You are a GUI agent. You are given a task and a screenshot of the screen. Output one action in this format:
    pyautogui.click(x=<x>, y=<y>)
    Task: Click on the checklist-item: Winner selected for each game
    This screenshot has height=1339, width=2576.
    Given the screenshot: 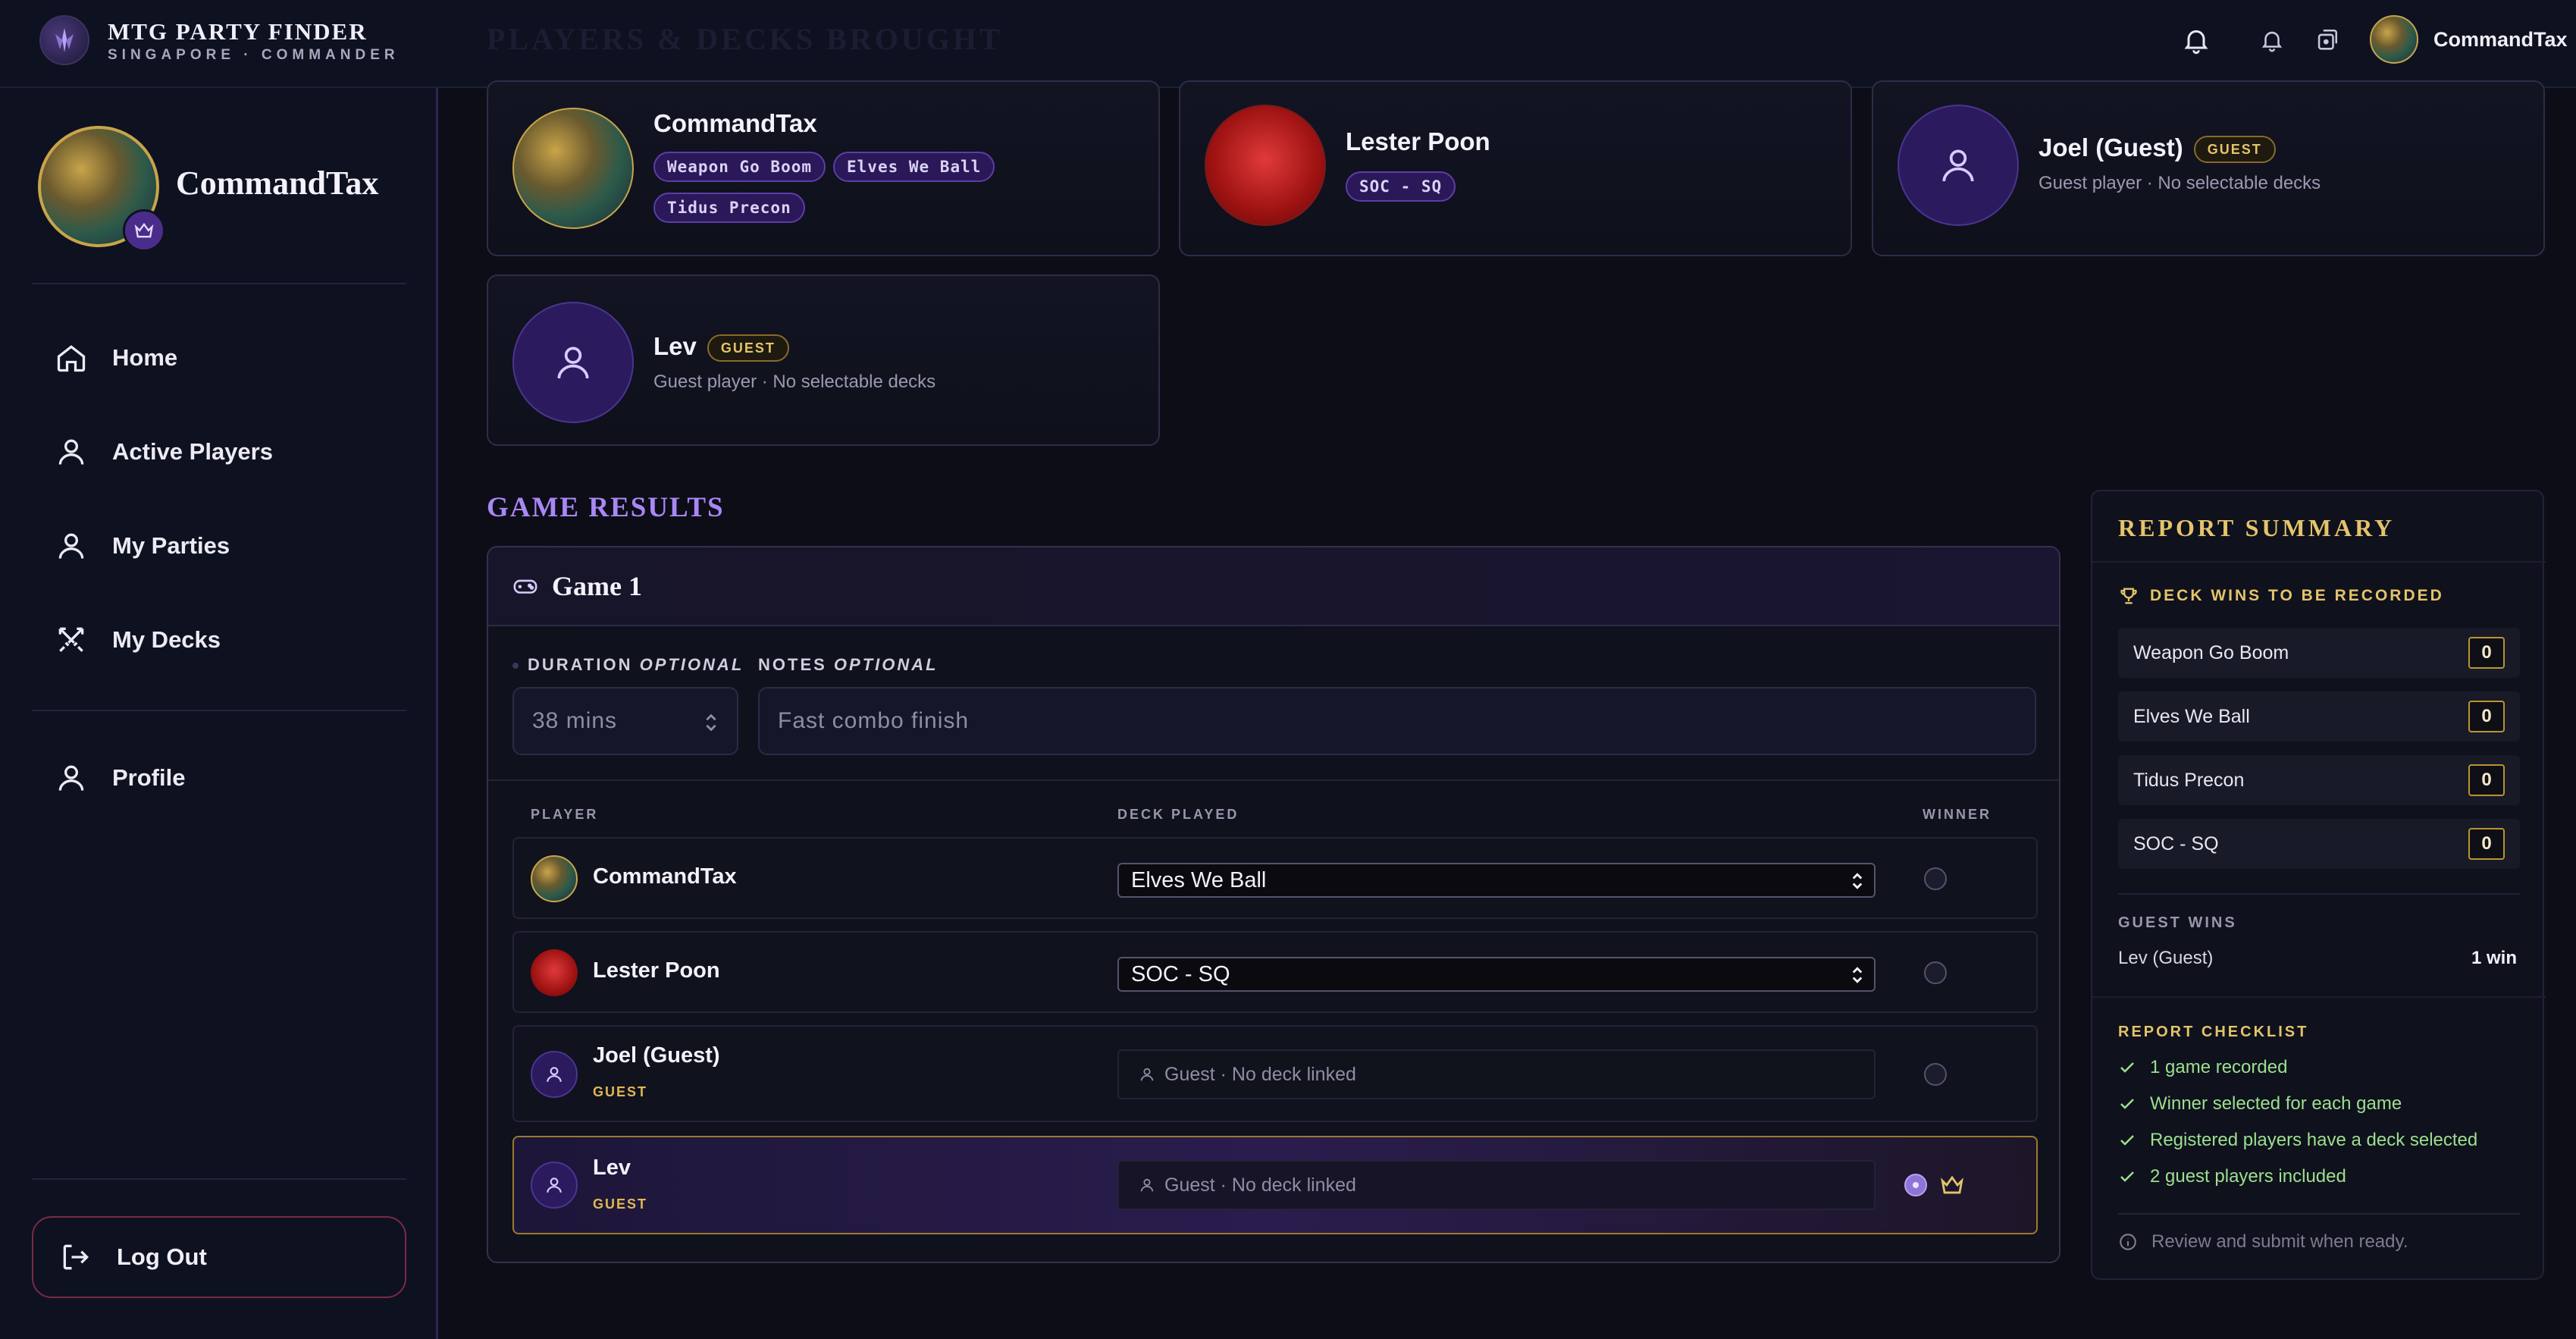 What is the action you would take?
    pyautogui.click(x=2260, y=1104)
    